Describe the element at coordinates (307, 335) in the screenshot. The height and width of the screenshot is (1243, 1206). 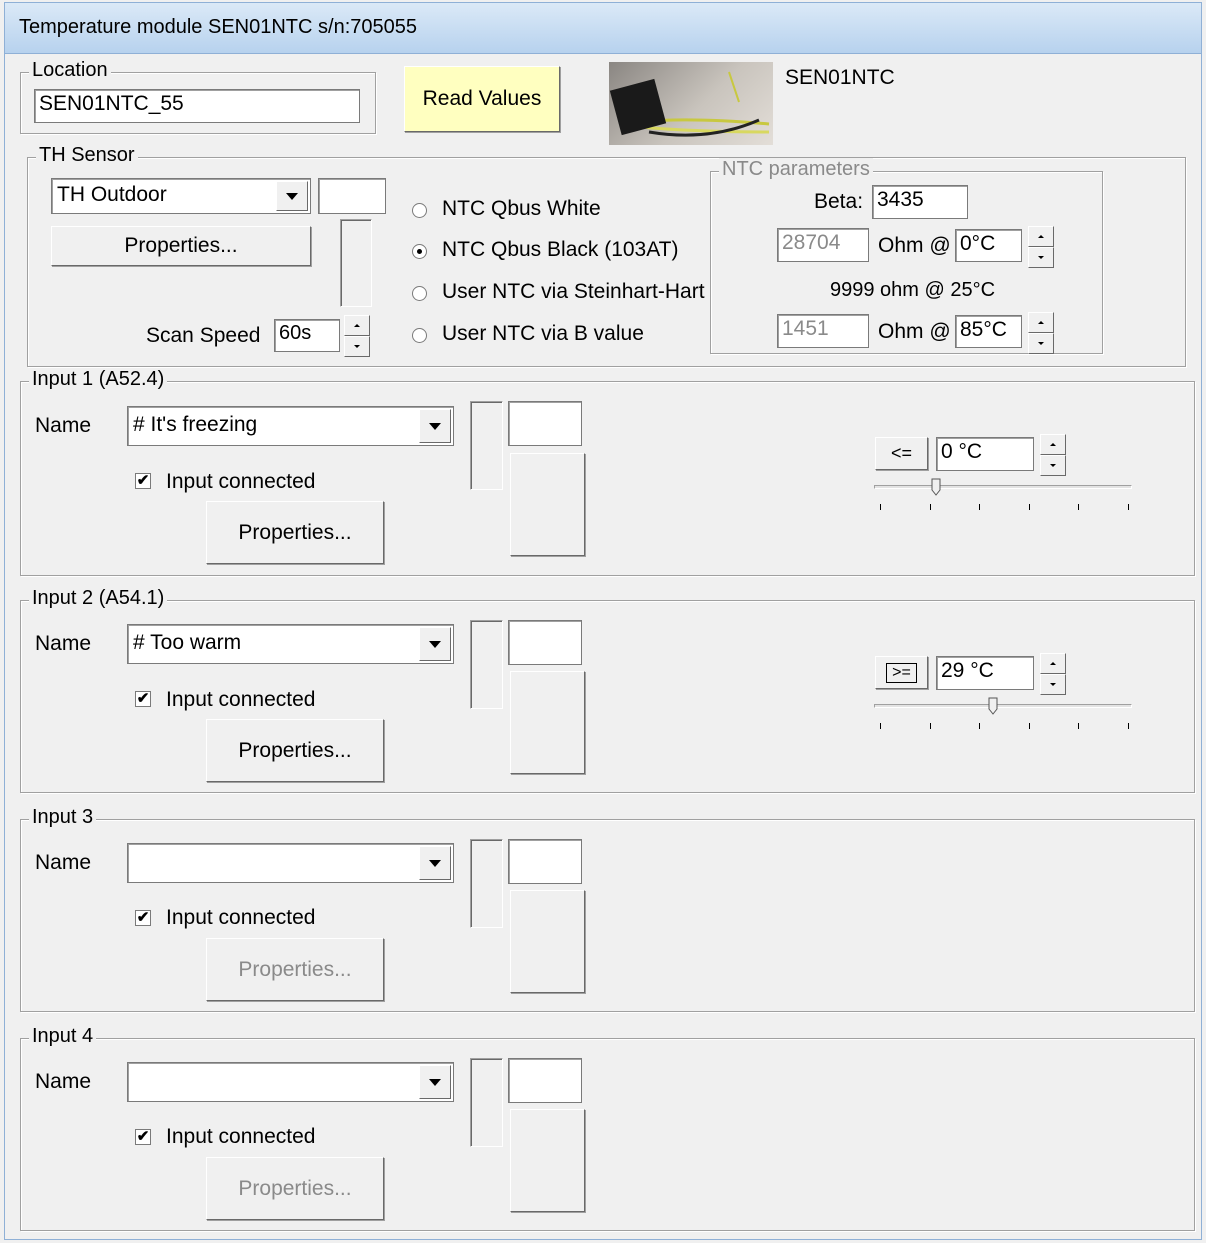
I see `scan-speed-input: 60s` at that location.